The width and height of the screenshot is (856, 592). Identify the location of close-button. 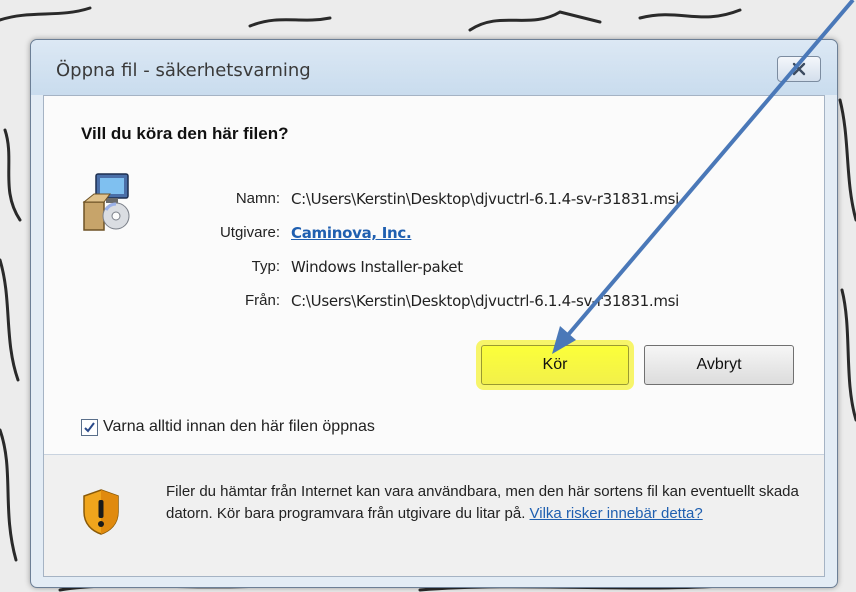
(799, 69).